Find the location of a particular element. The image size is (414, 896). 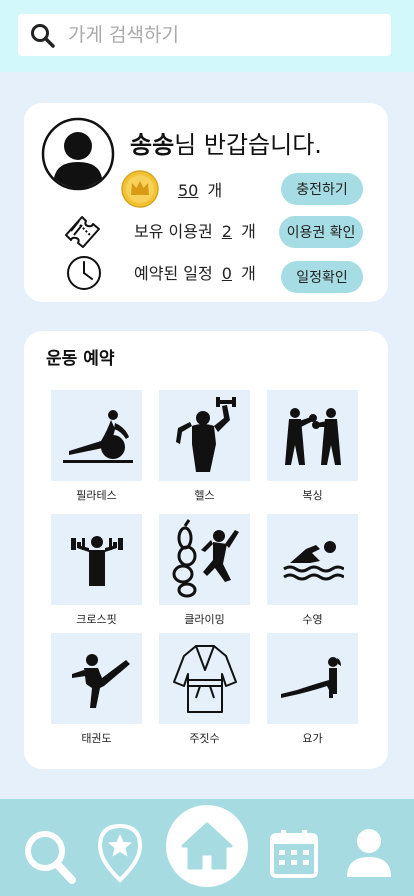

crossfit-icon is located at coordinates (96, 560).